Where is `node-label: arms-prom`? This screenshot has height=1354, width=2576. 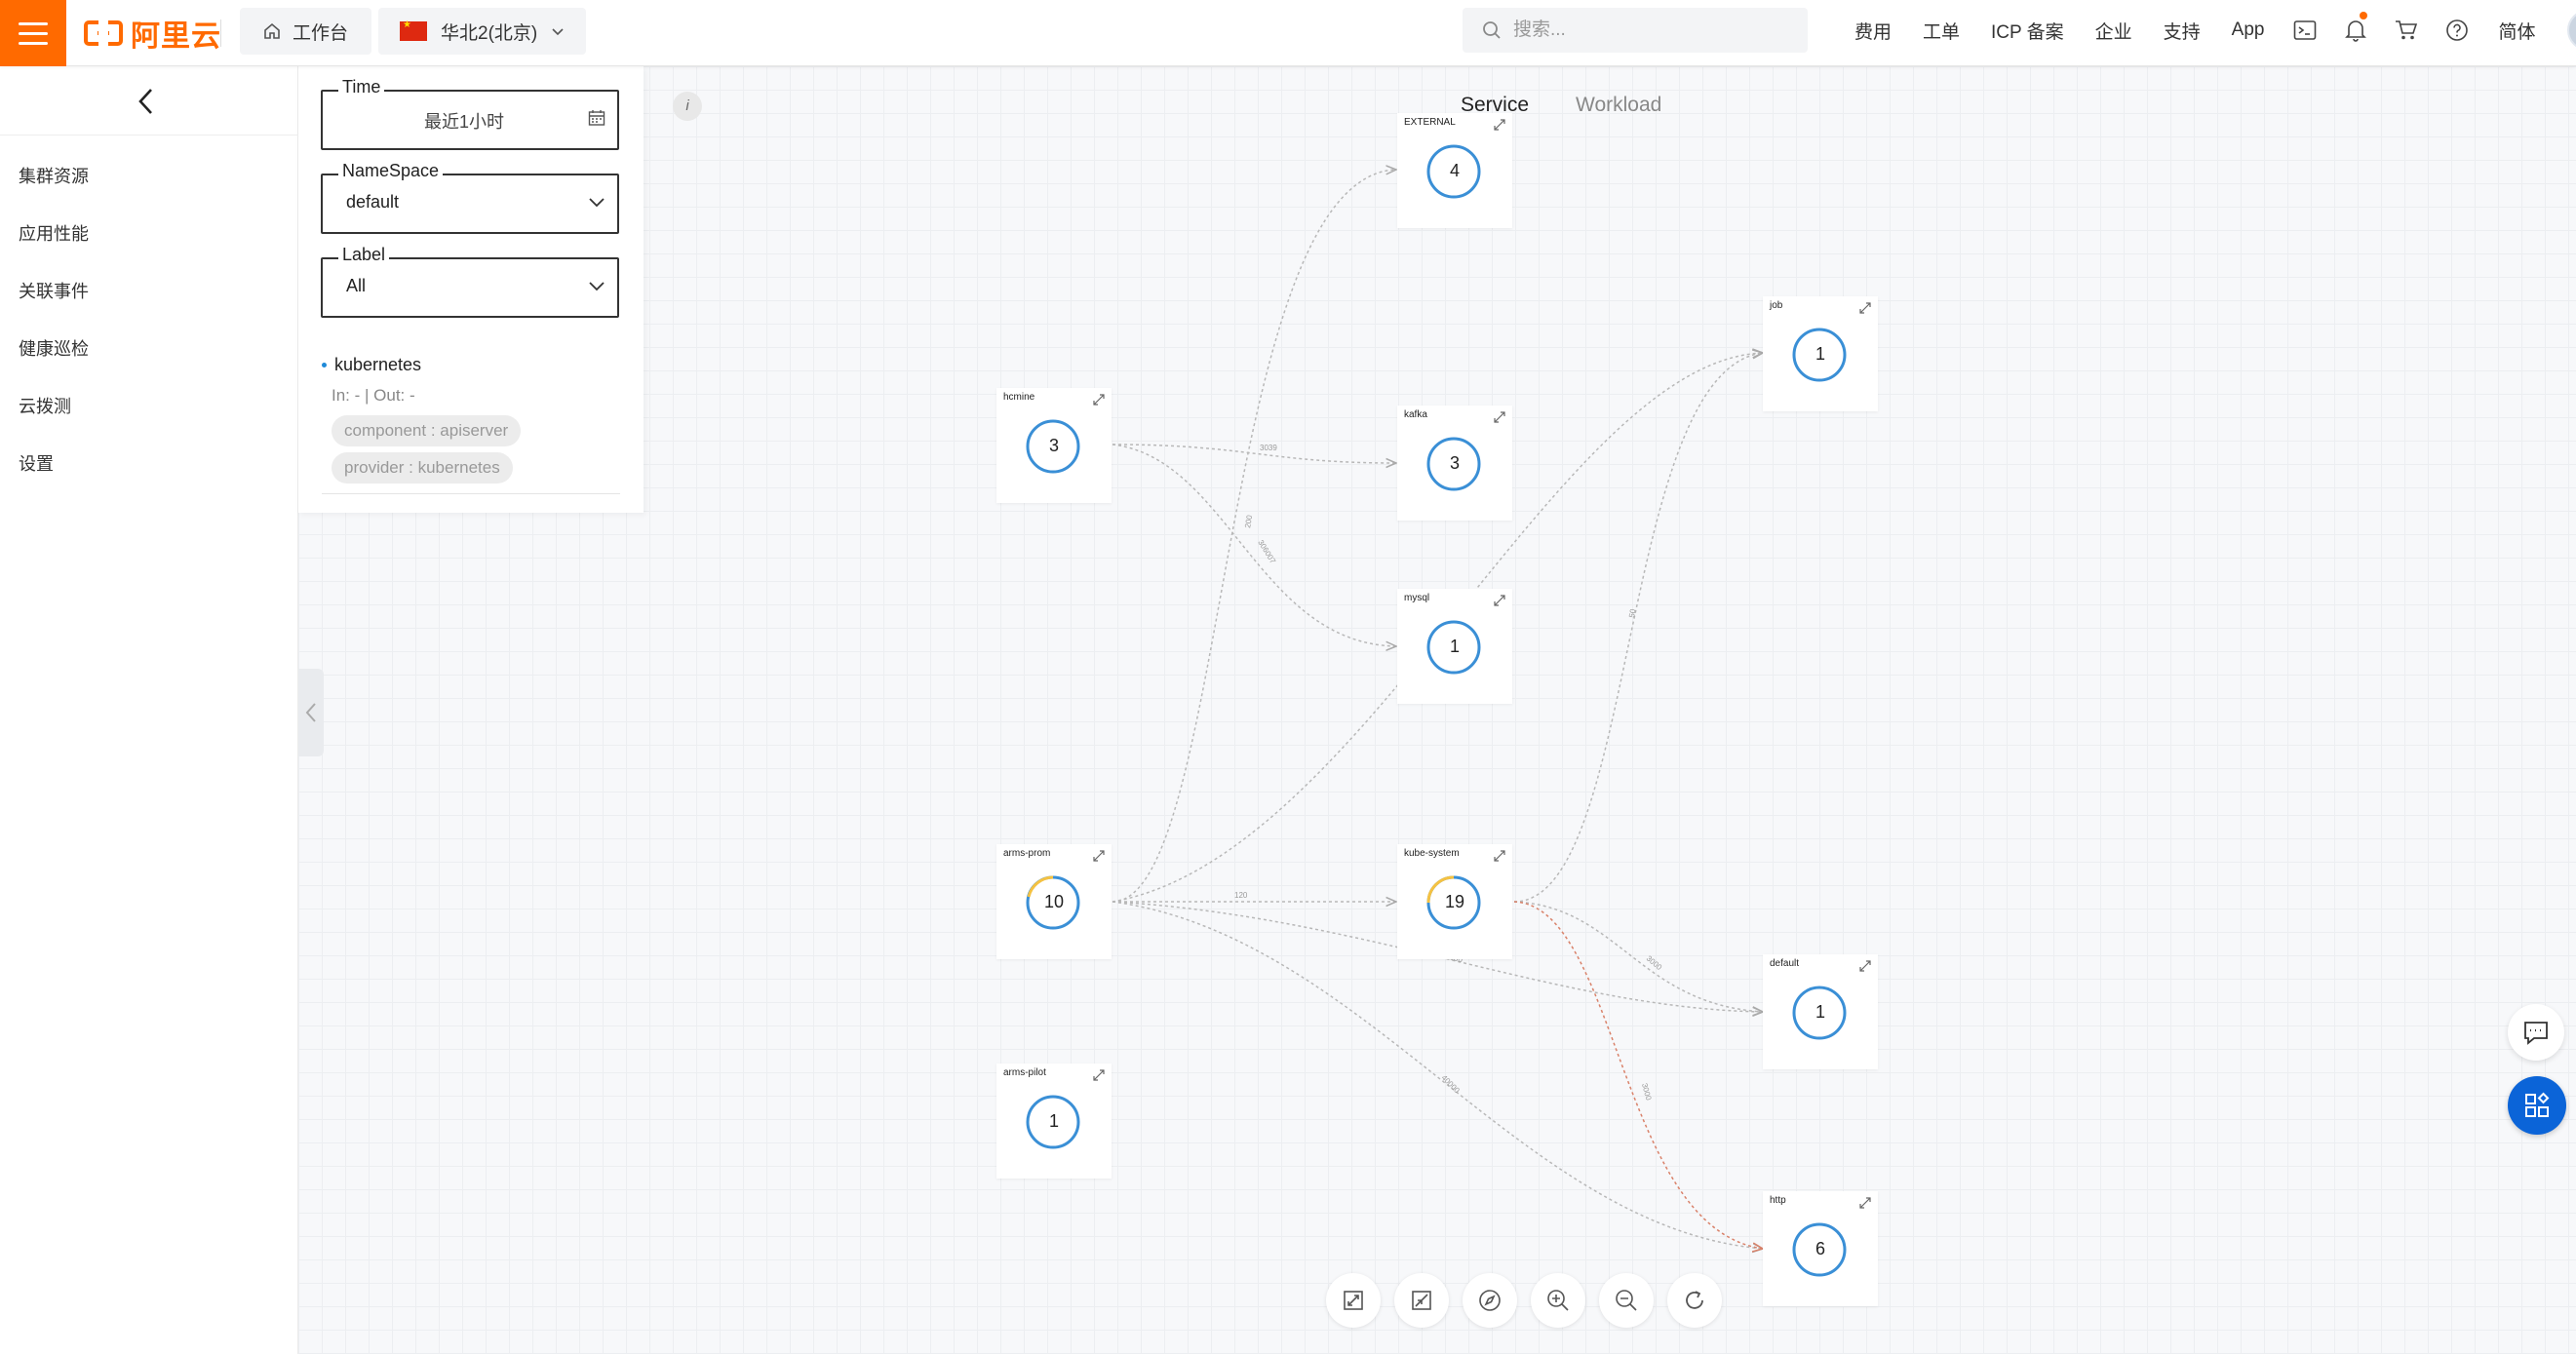 node-label: arms-prom is located at coordinates (1027, 853).